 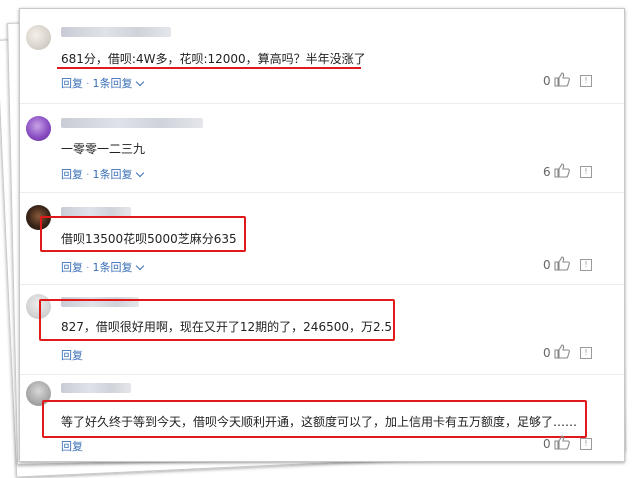 What do you see at coordinates (209, 68) in the screenshot?
I see `highlight-underline` at bounding box center [209, 68].